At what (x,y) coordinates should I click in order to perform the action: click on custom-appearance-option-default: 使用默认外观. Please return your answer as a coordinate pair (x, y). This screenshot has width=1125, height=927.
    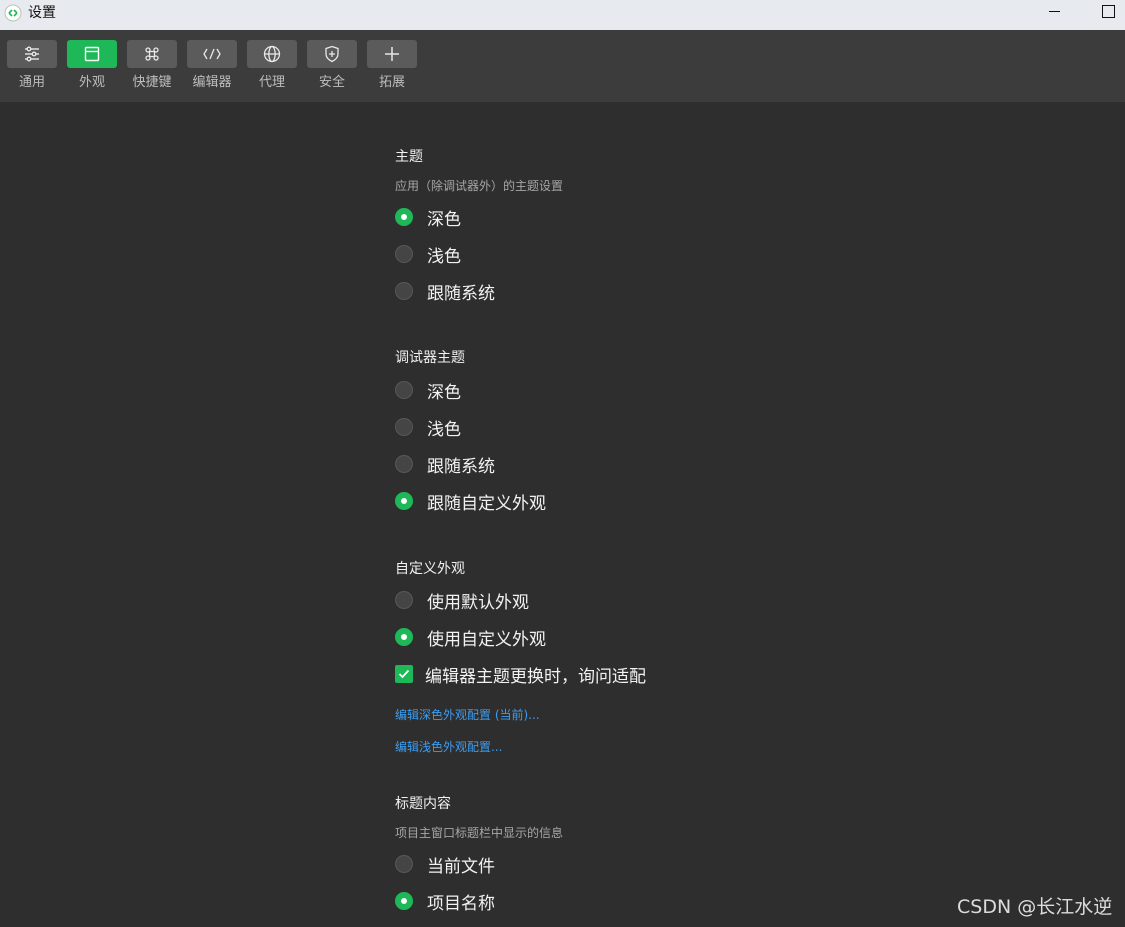
    Looking at the image, I should click on (462, 600).